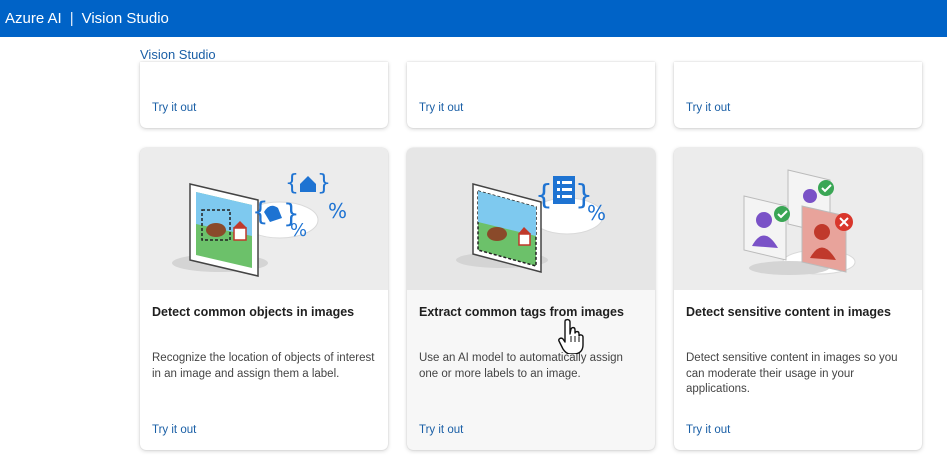 The image size is (947, 461). What do you see at coordinates (799, 222) in the screenshot?
I see `content-moderation-illustration-icon` at bounding box center [799, 222].